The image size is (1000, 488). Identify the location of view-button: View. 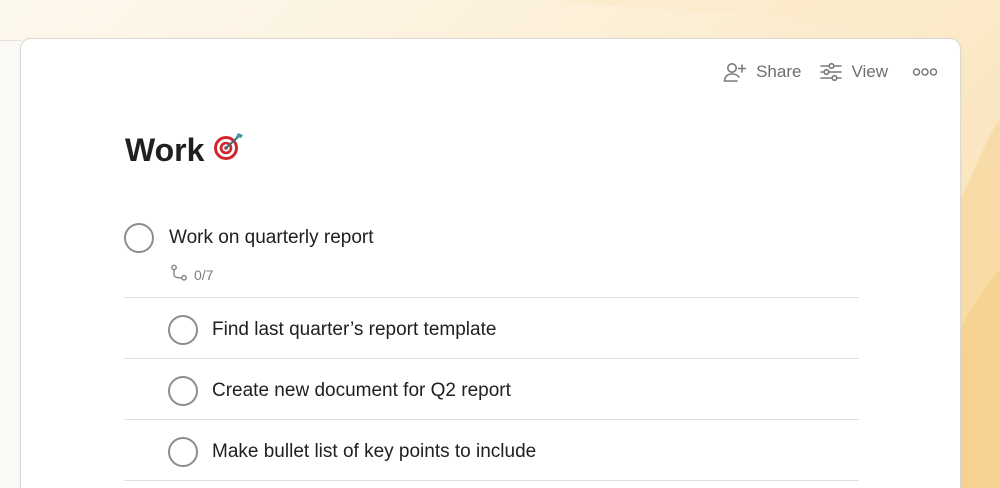
(853, 72).